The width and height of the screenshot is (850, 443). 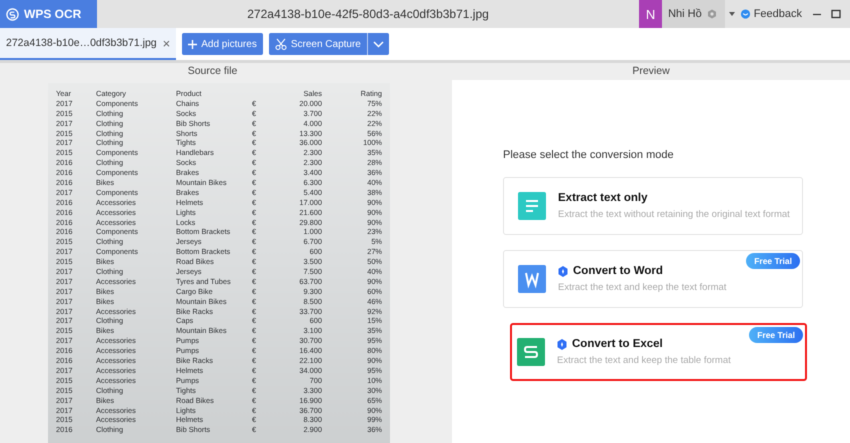 What do you see at coordinates (81, 43) in the screenshot?
I see `file-name: 272a4138-b10e…0df3b3b71.jpg` at bounding box center [81, 43].